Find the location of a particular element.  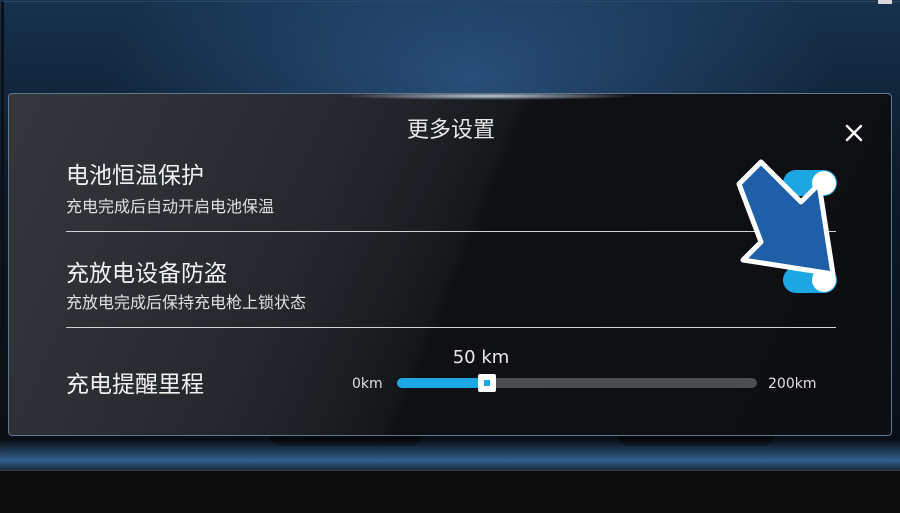

battery-thermal-subtitle: 充电完成后自动开启电池保温 is located at coordinates (170, 206).